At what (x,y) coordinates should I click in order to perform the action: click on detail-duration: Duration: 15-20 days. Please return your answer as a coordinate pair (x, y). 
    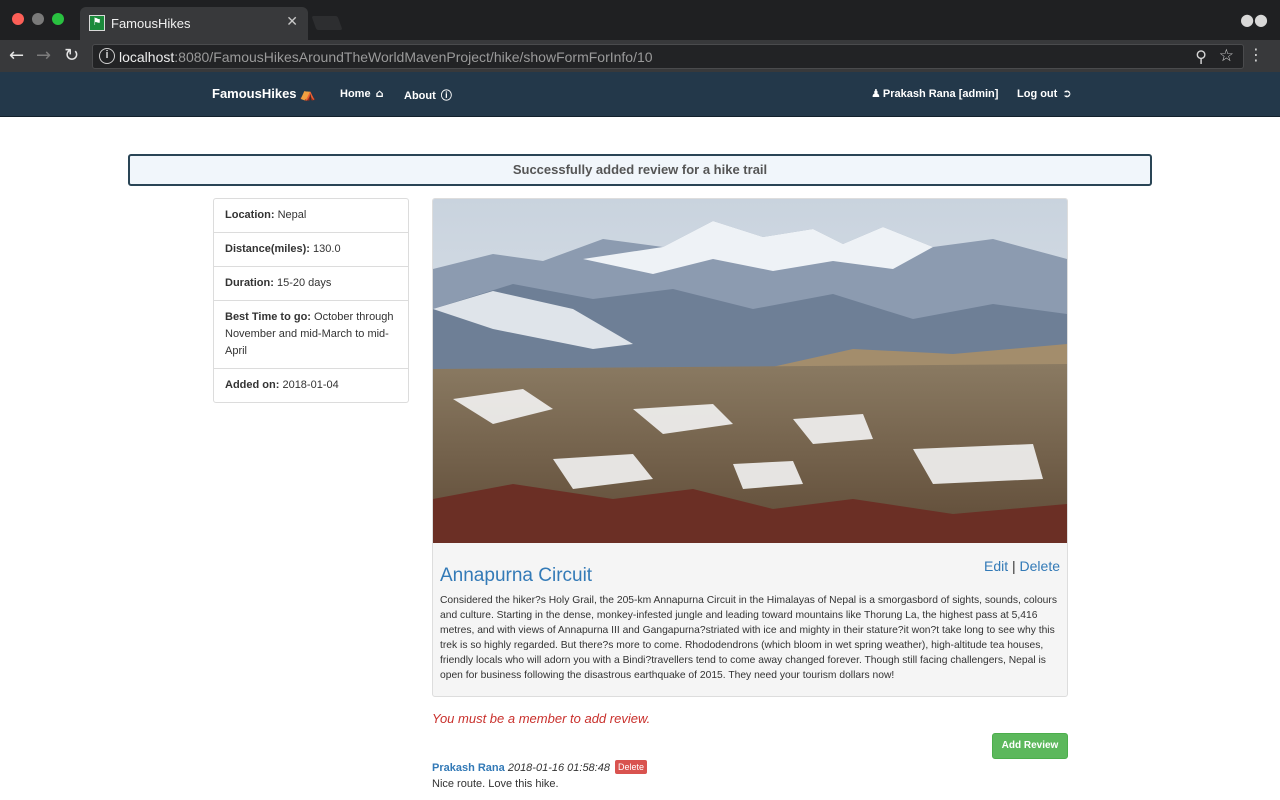
    Looking at the image, I should click on (311, 284).